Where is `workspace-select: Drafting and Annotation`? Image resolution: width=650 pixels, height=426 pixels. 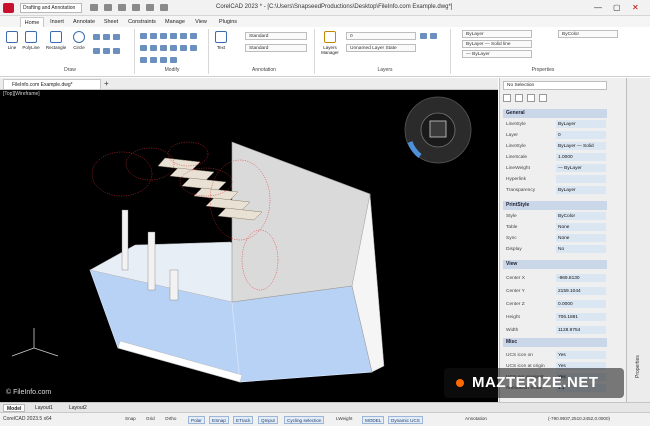 workspace-select: Drafting and Annotation is located at coordinates (51, 8).